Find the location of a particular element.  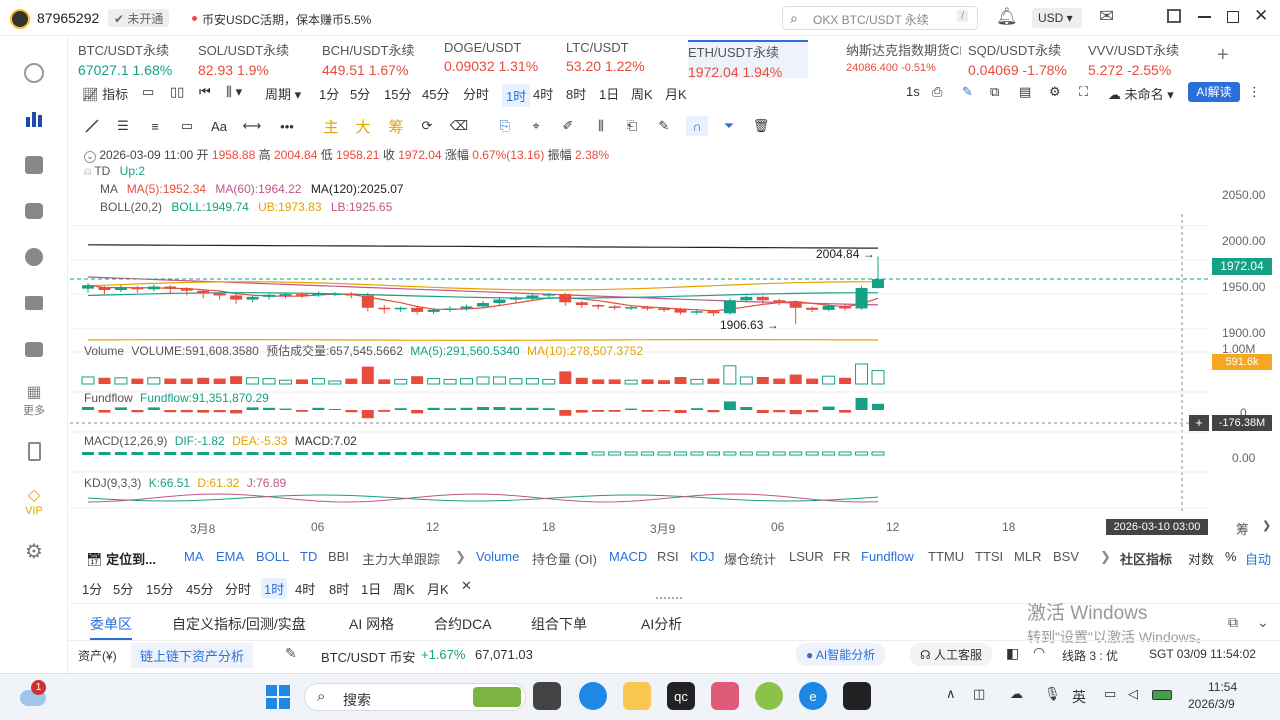

minimize-button is located at coordinates (1204, 17).